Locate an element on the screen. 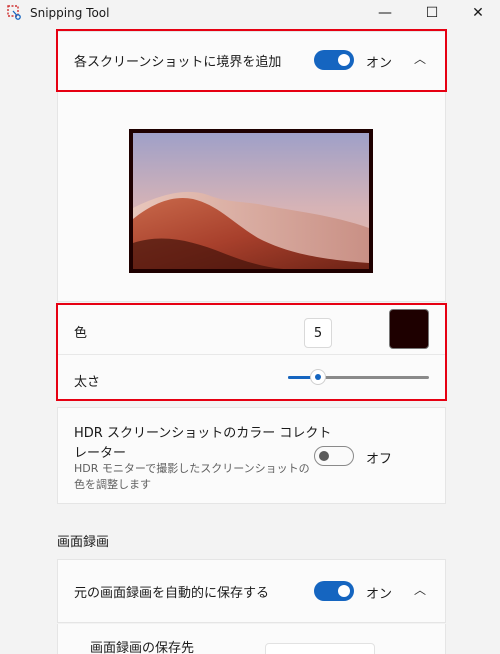 This screenshot has height=654, width=500. title-bar: Snipping Tool — ☐ ✕ is located at coordinates (250, 13).